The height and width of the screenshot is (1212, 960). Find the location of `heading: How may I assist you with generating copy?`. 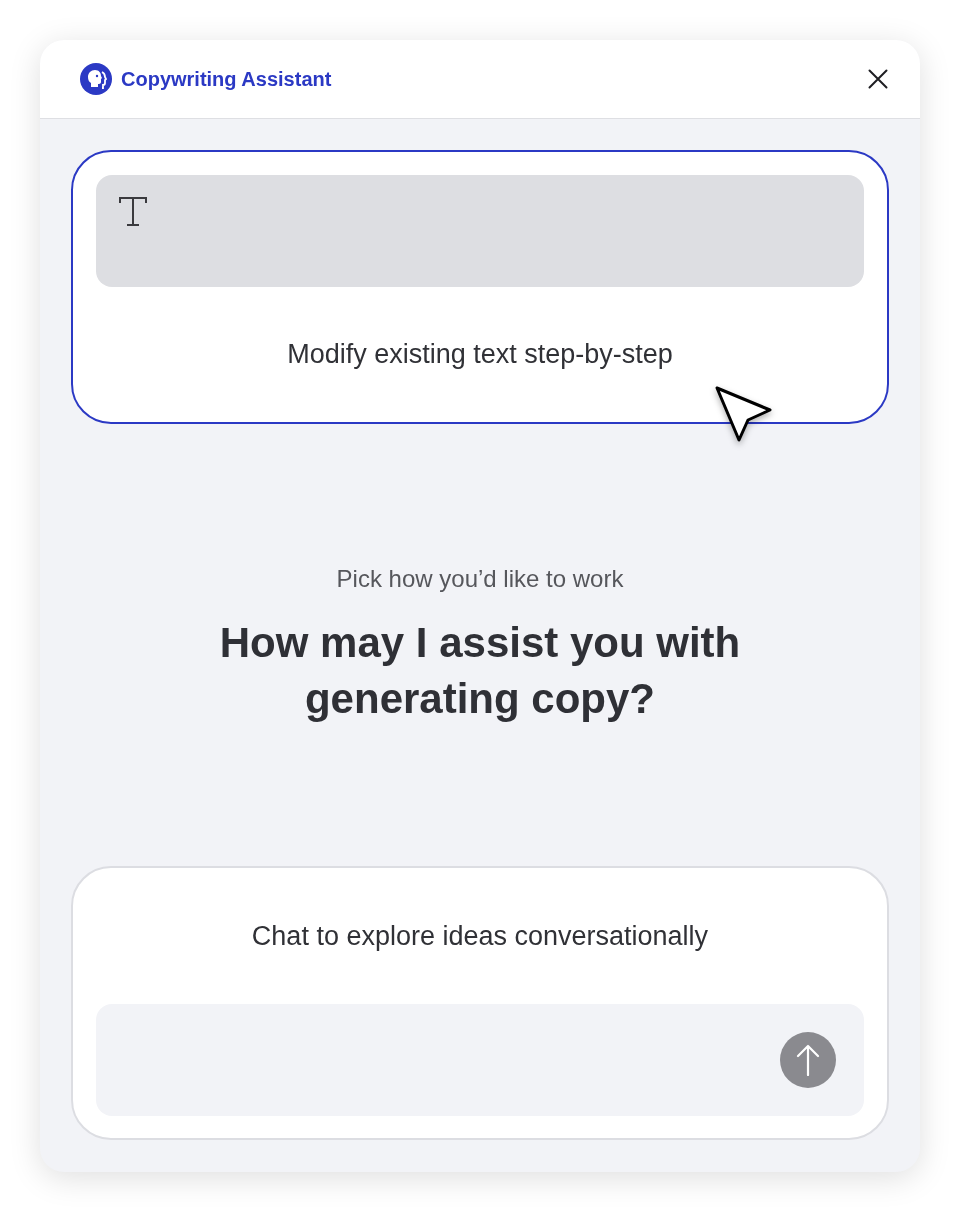

heading: How may I assist you with generating copy? is located at coordinates (480, 670).